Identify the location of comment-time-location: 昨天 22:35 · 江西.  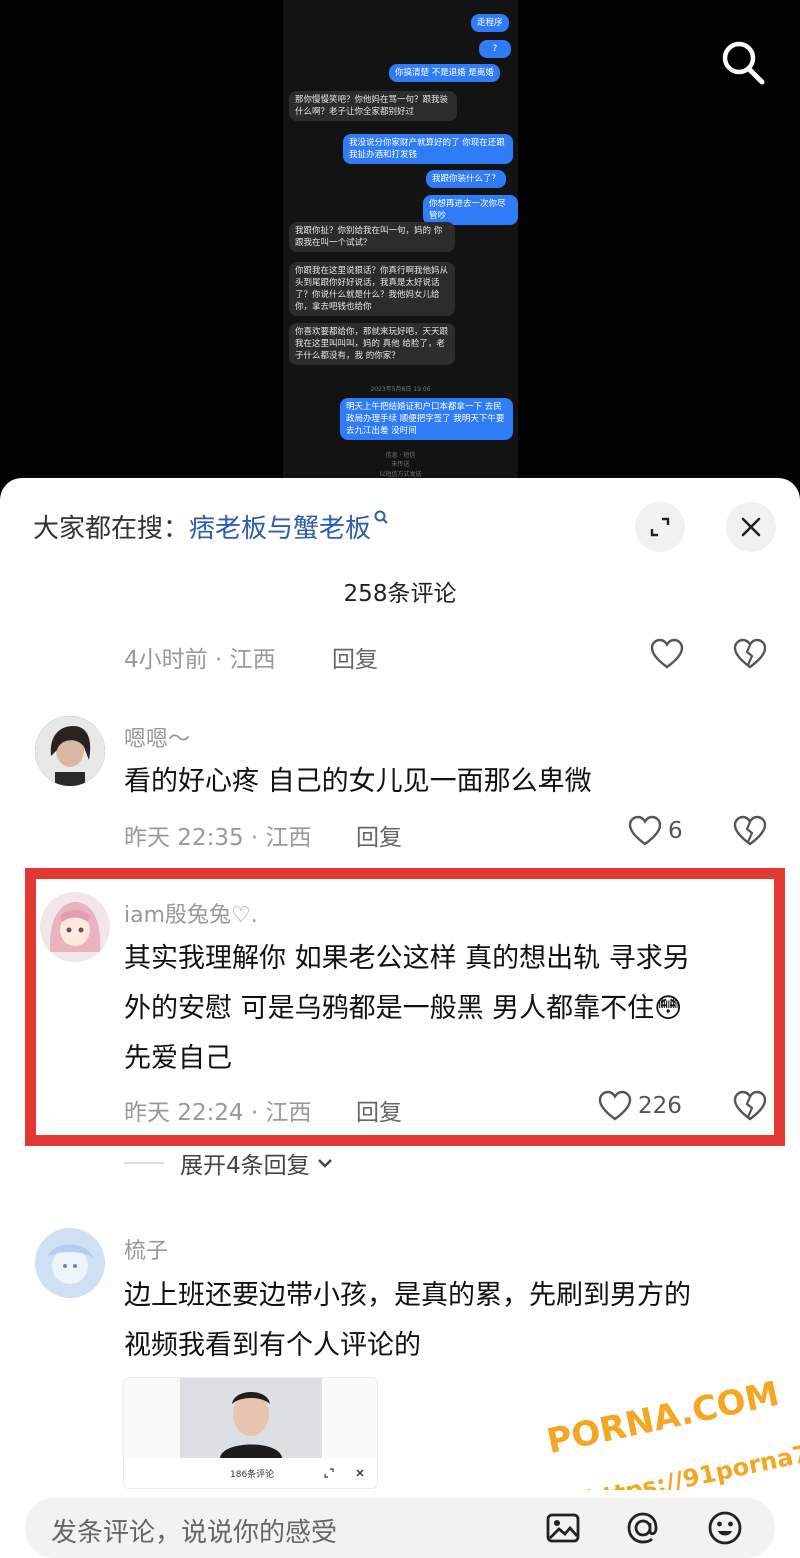
(218, 838).